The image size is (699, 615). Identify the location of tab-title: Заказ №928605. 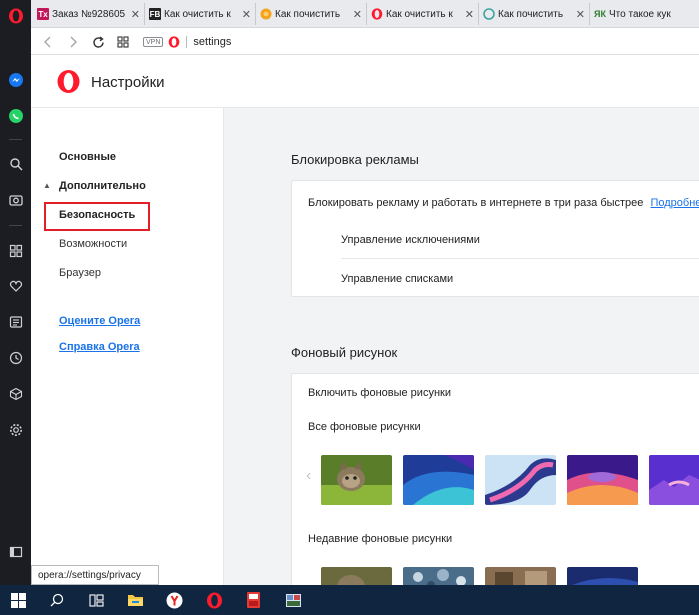
(89, 14).